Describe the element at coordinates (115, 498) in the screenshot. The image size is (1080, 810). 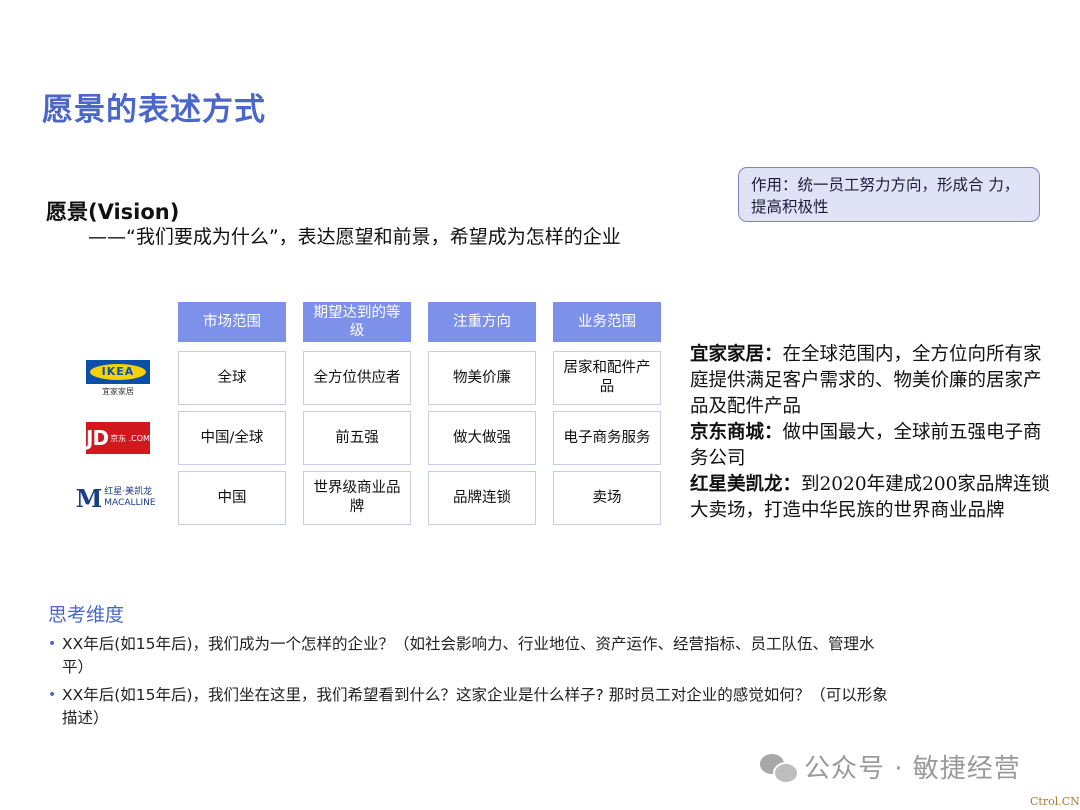
I see `macalline-logo: M 红星·美凯龙 MACALLINE` at that location.